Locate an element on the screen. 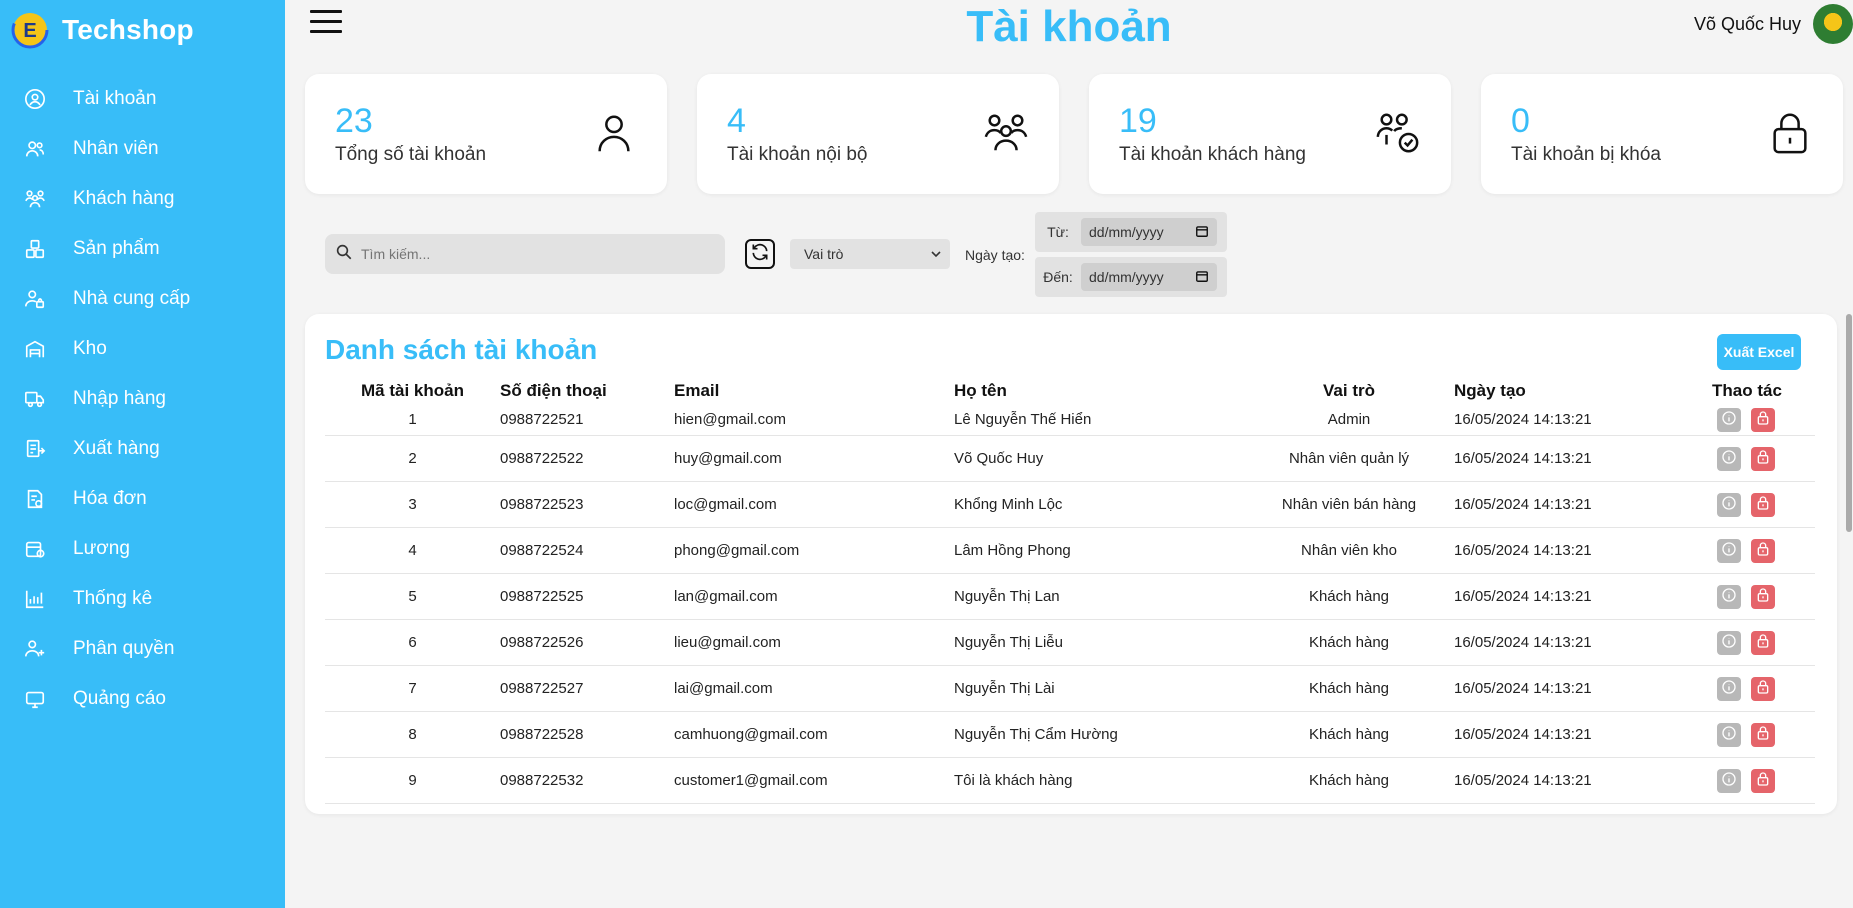 This screenshot has height=908, width=1853. warehouse-icon is located at coordinates (35, 349).